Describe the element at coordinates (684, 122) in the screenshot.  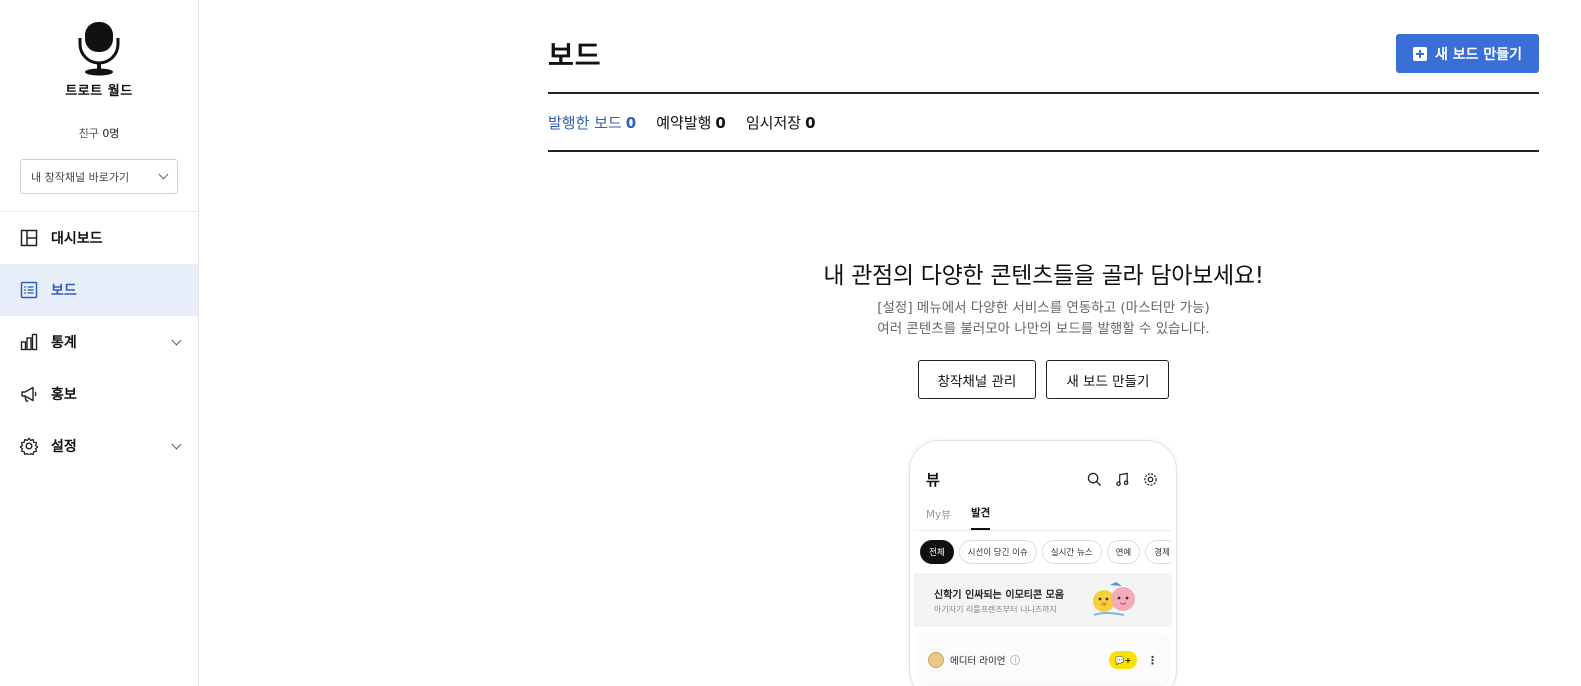
I see `tab-label: 예약발행` at that location.